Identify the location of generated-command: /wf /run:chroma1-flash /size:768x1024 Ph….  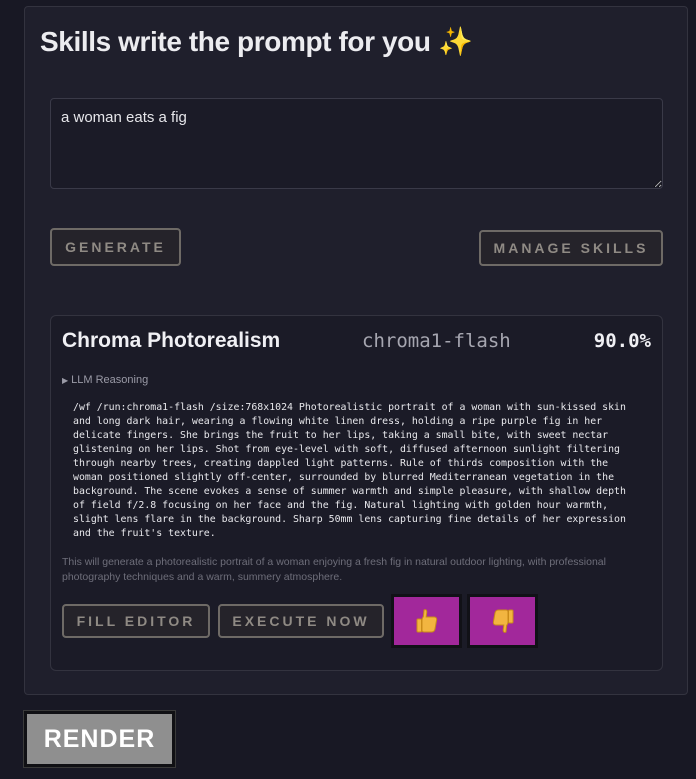
(352, 470).